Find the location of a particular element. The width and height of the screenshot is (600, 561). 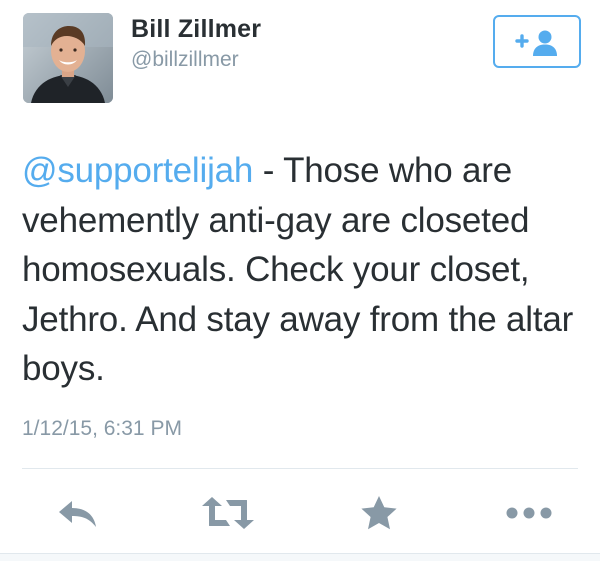

more-options-button is located at coordinates (529, 513).